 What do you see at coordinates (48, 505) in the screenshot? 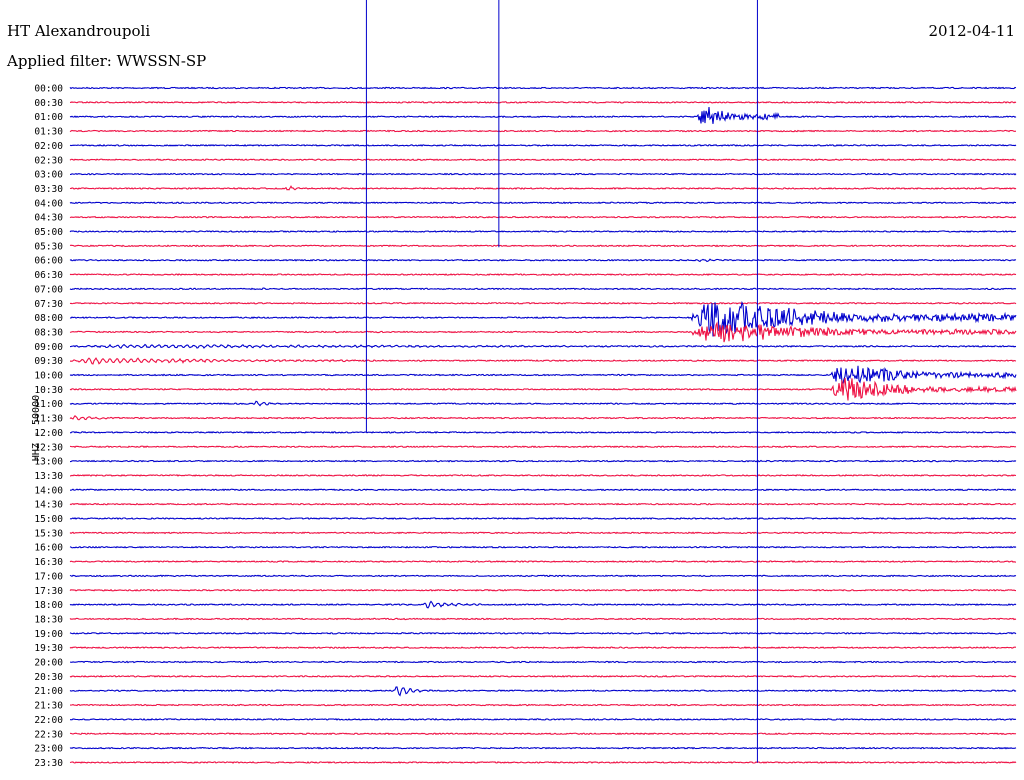
I see `row-time-label: 14:30` at bounding box center [48, 505].